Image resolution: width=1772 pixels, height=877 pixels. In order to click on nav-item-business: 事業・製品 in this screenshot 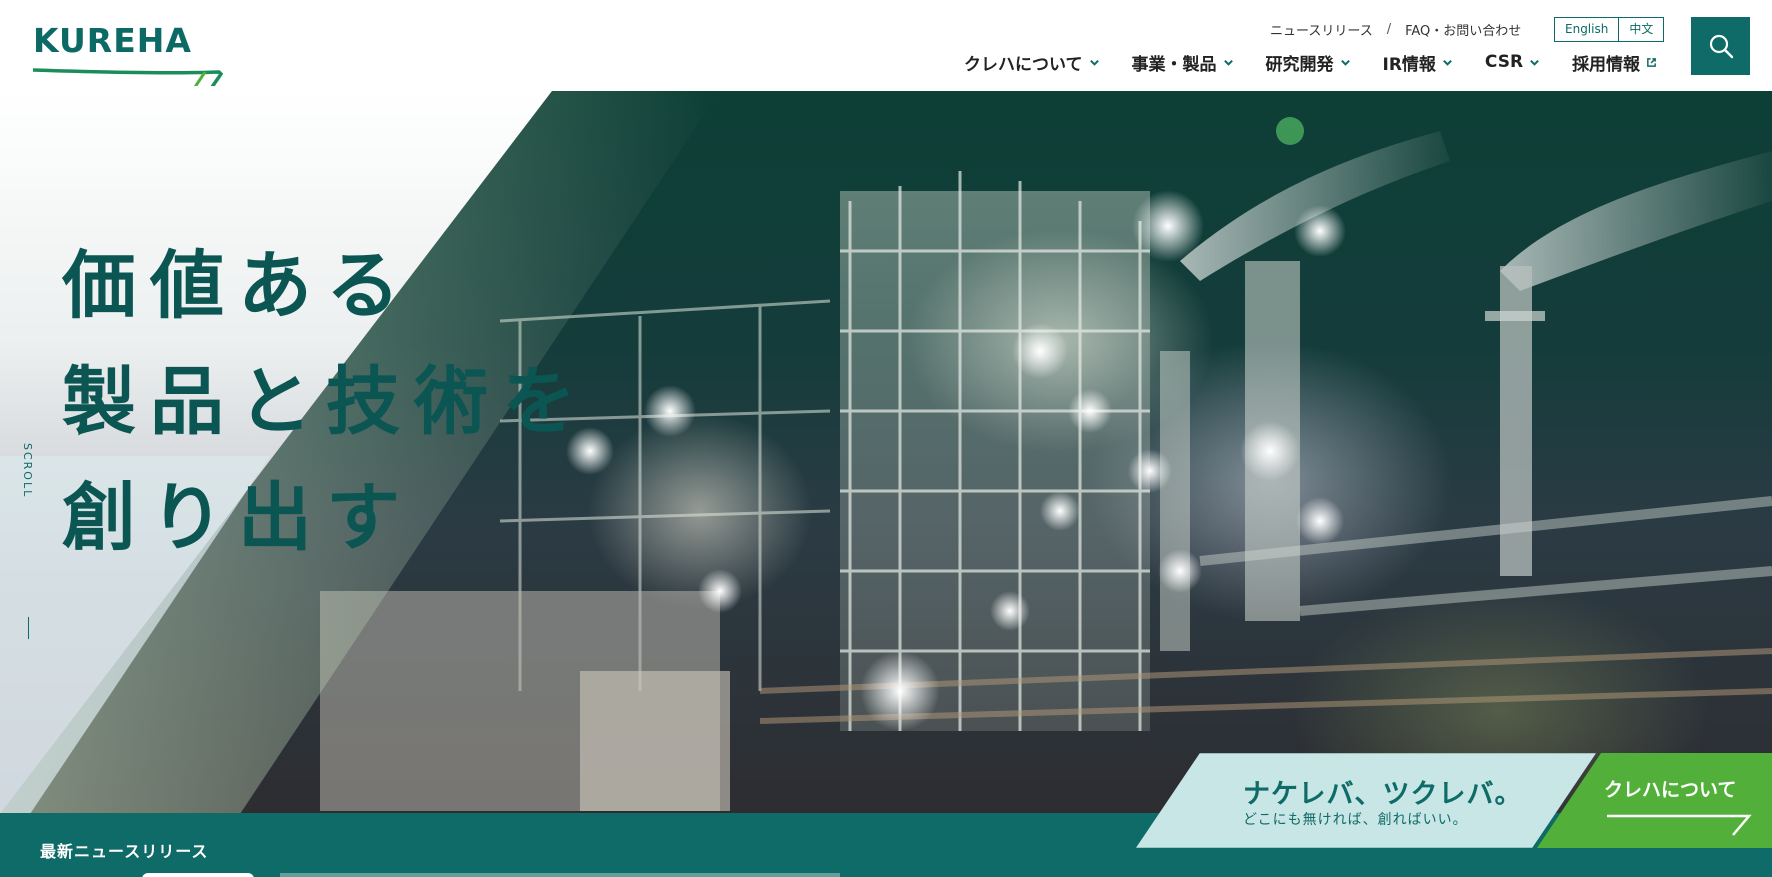, I will do `click(1183, 62)`.